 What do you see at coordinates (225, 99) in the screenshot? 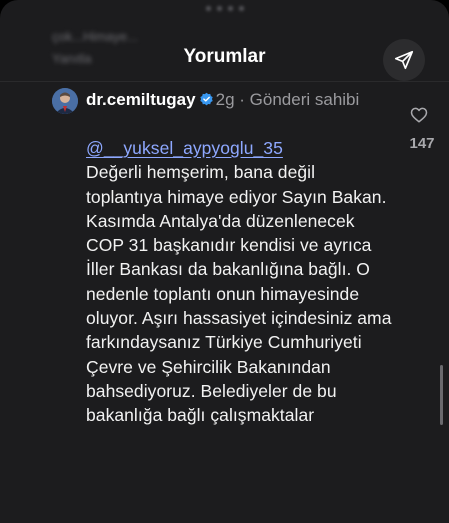
I see `comment-time: 2g` at bounding box center [225, 99].